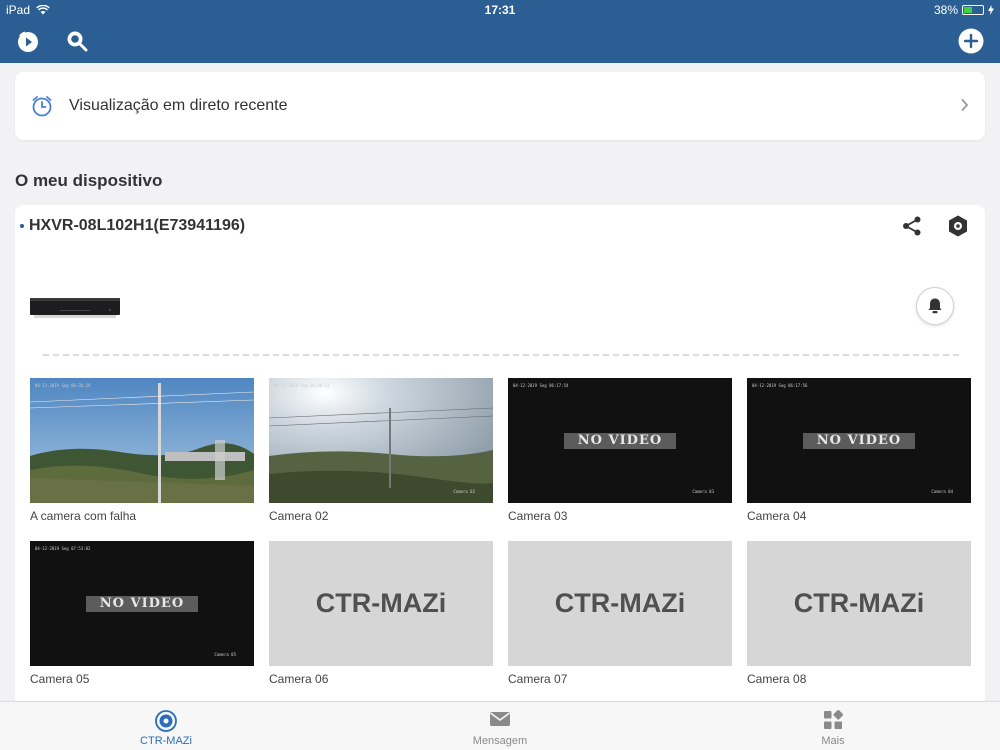  I want to click on status-bar: iPad 17:31 38%, so click(500, 10).